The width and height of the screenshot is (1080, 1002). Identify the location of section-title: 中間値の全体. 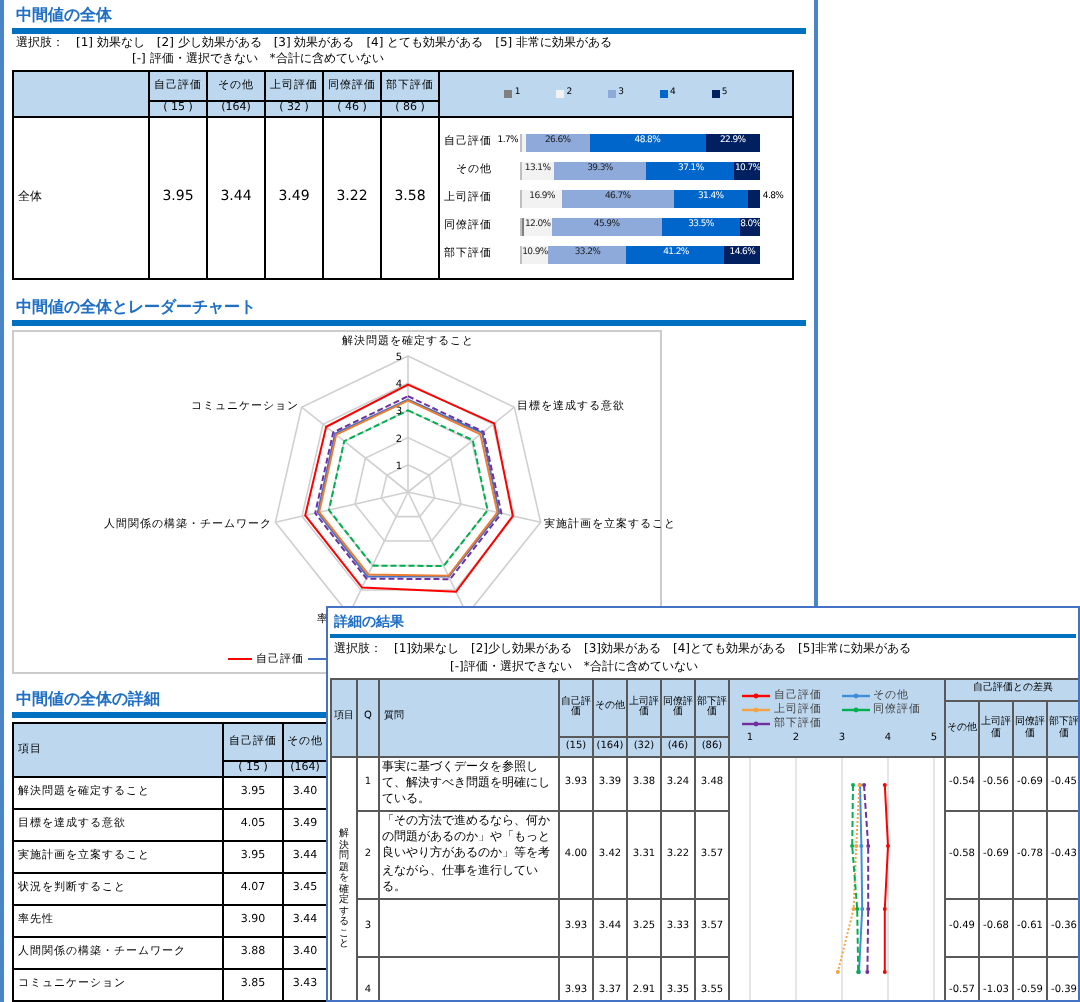
(409, 17).